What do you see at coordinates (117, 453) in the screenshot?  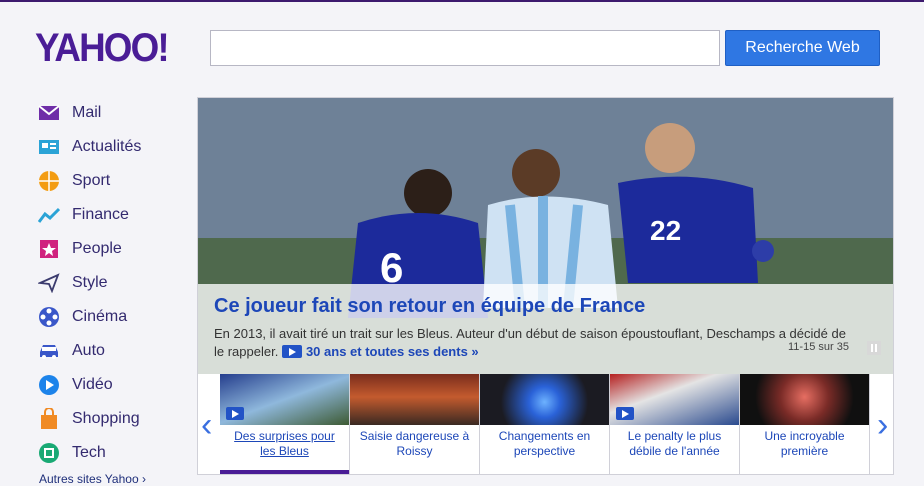 I see `sidebar-item-tech: Tech` at bounding box center [117, 453].